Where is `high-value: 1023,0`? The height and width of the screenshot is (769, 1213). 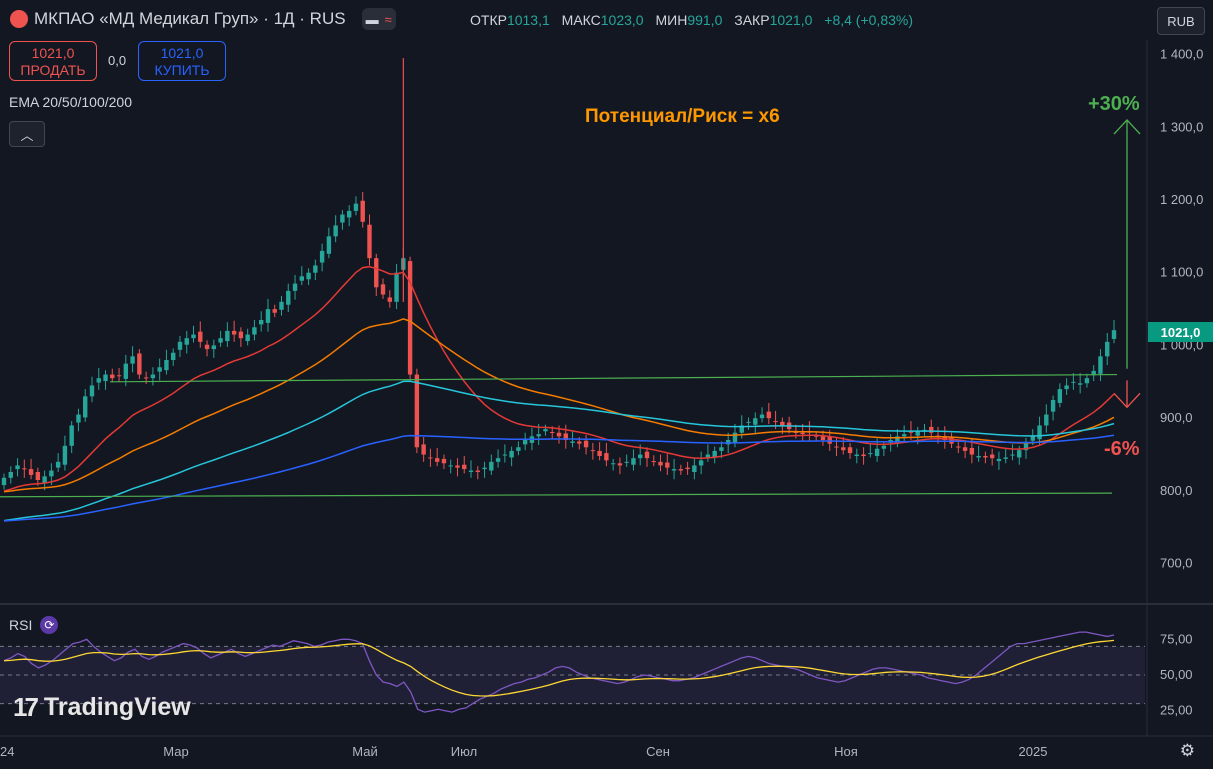 high-value: 1023,0 is located at coordinates (622, 20).